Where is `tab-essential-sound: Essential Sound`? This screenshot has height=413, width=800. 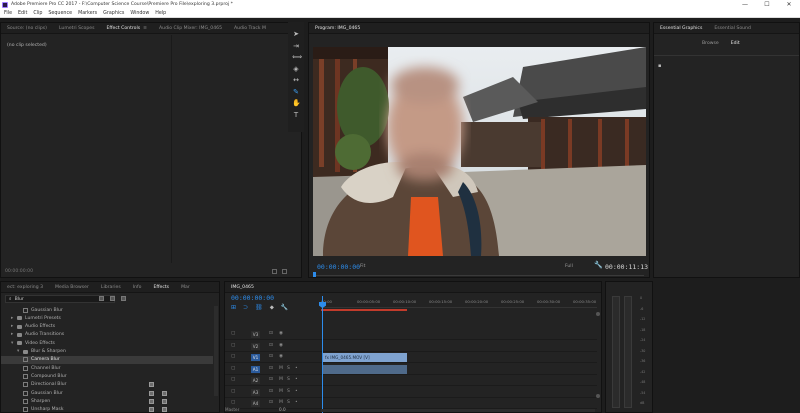
tab-essential-sound: Essential Sound is located at coordinates (732, 28).